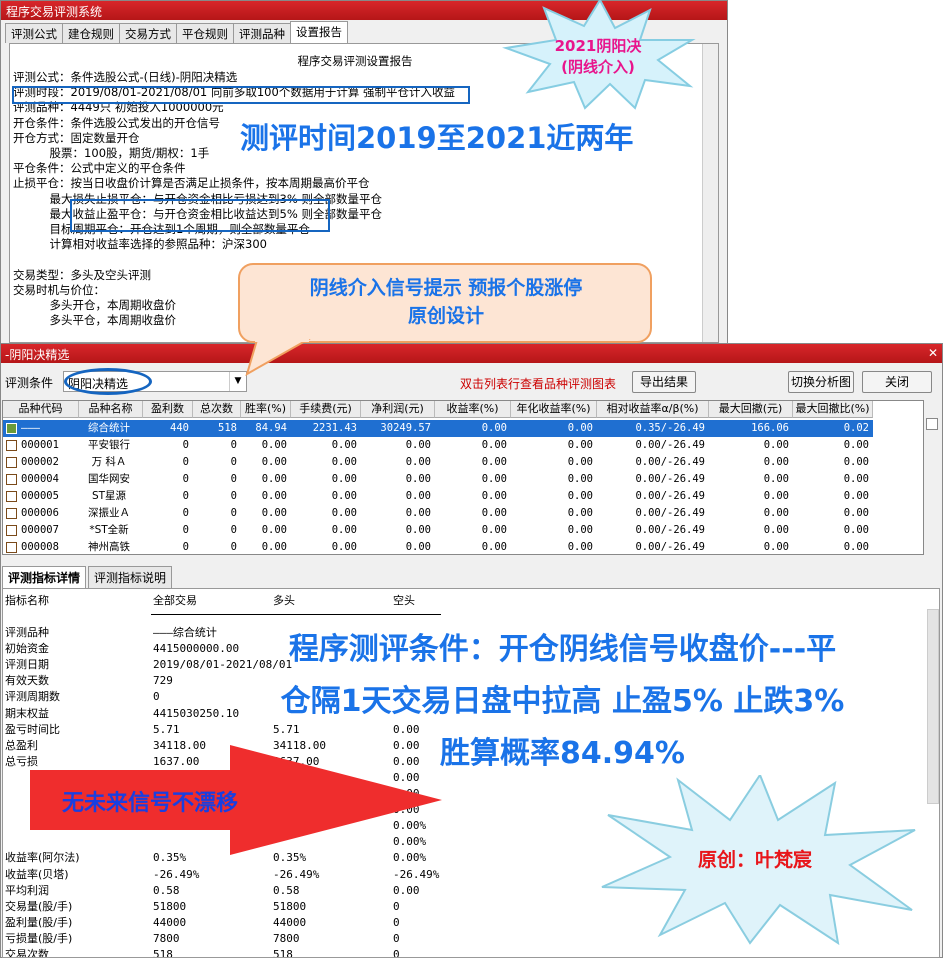  Describe the element at coordinates (91, 33) in the screenshot. I see `tab-1: 建仓规则` at that location.